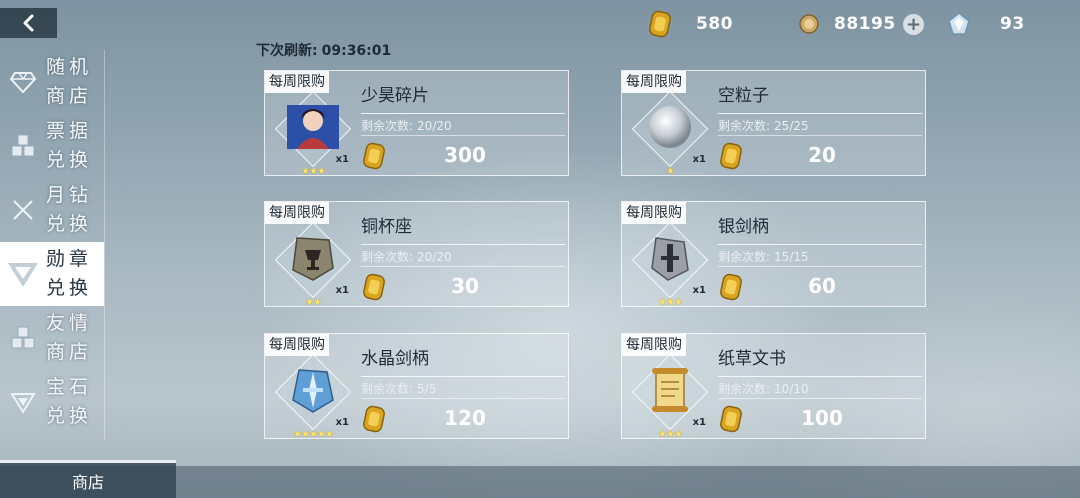  What do you see at coordinates (752, 359) in the screenshot?
I see `item-name: 纸草文书` at bounding box center [752, 359].